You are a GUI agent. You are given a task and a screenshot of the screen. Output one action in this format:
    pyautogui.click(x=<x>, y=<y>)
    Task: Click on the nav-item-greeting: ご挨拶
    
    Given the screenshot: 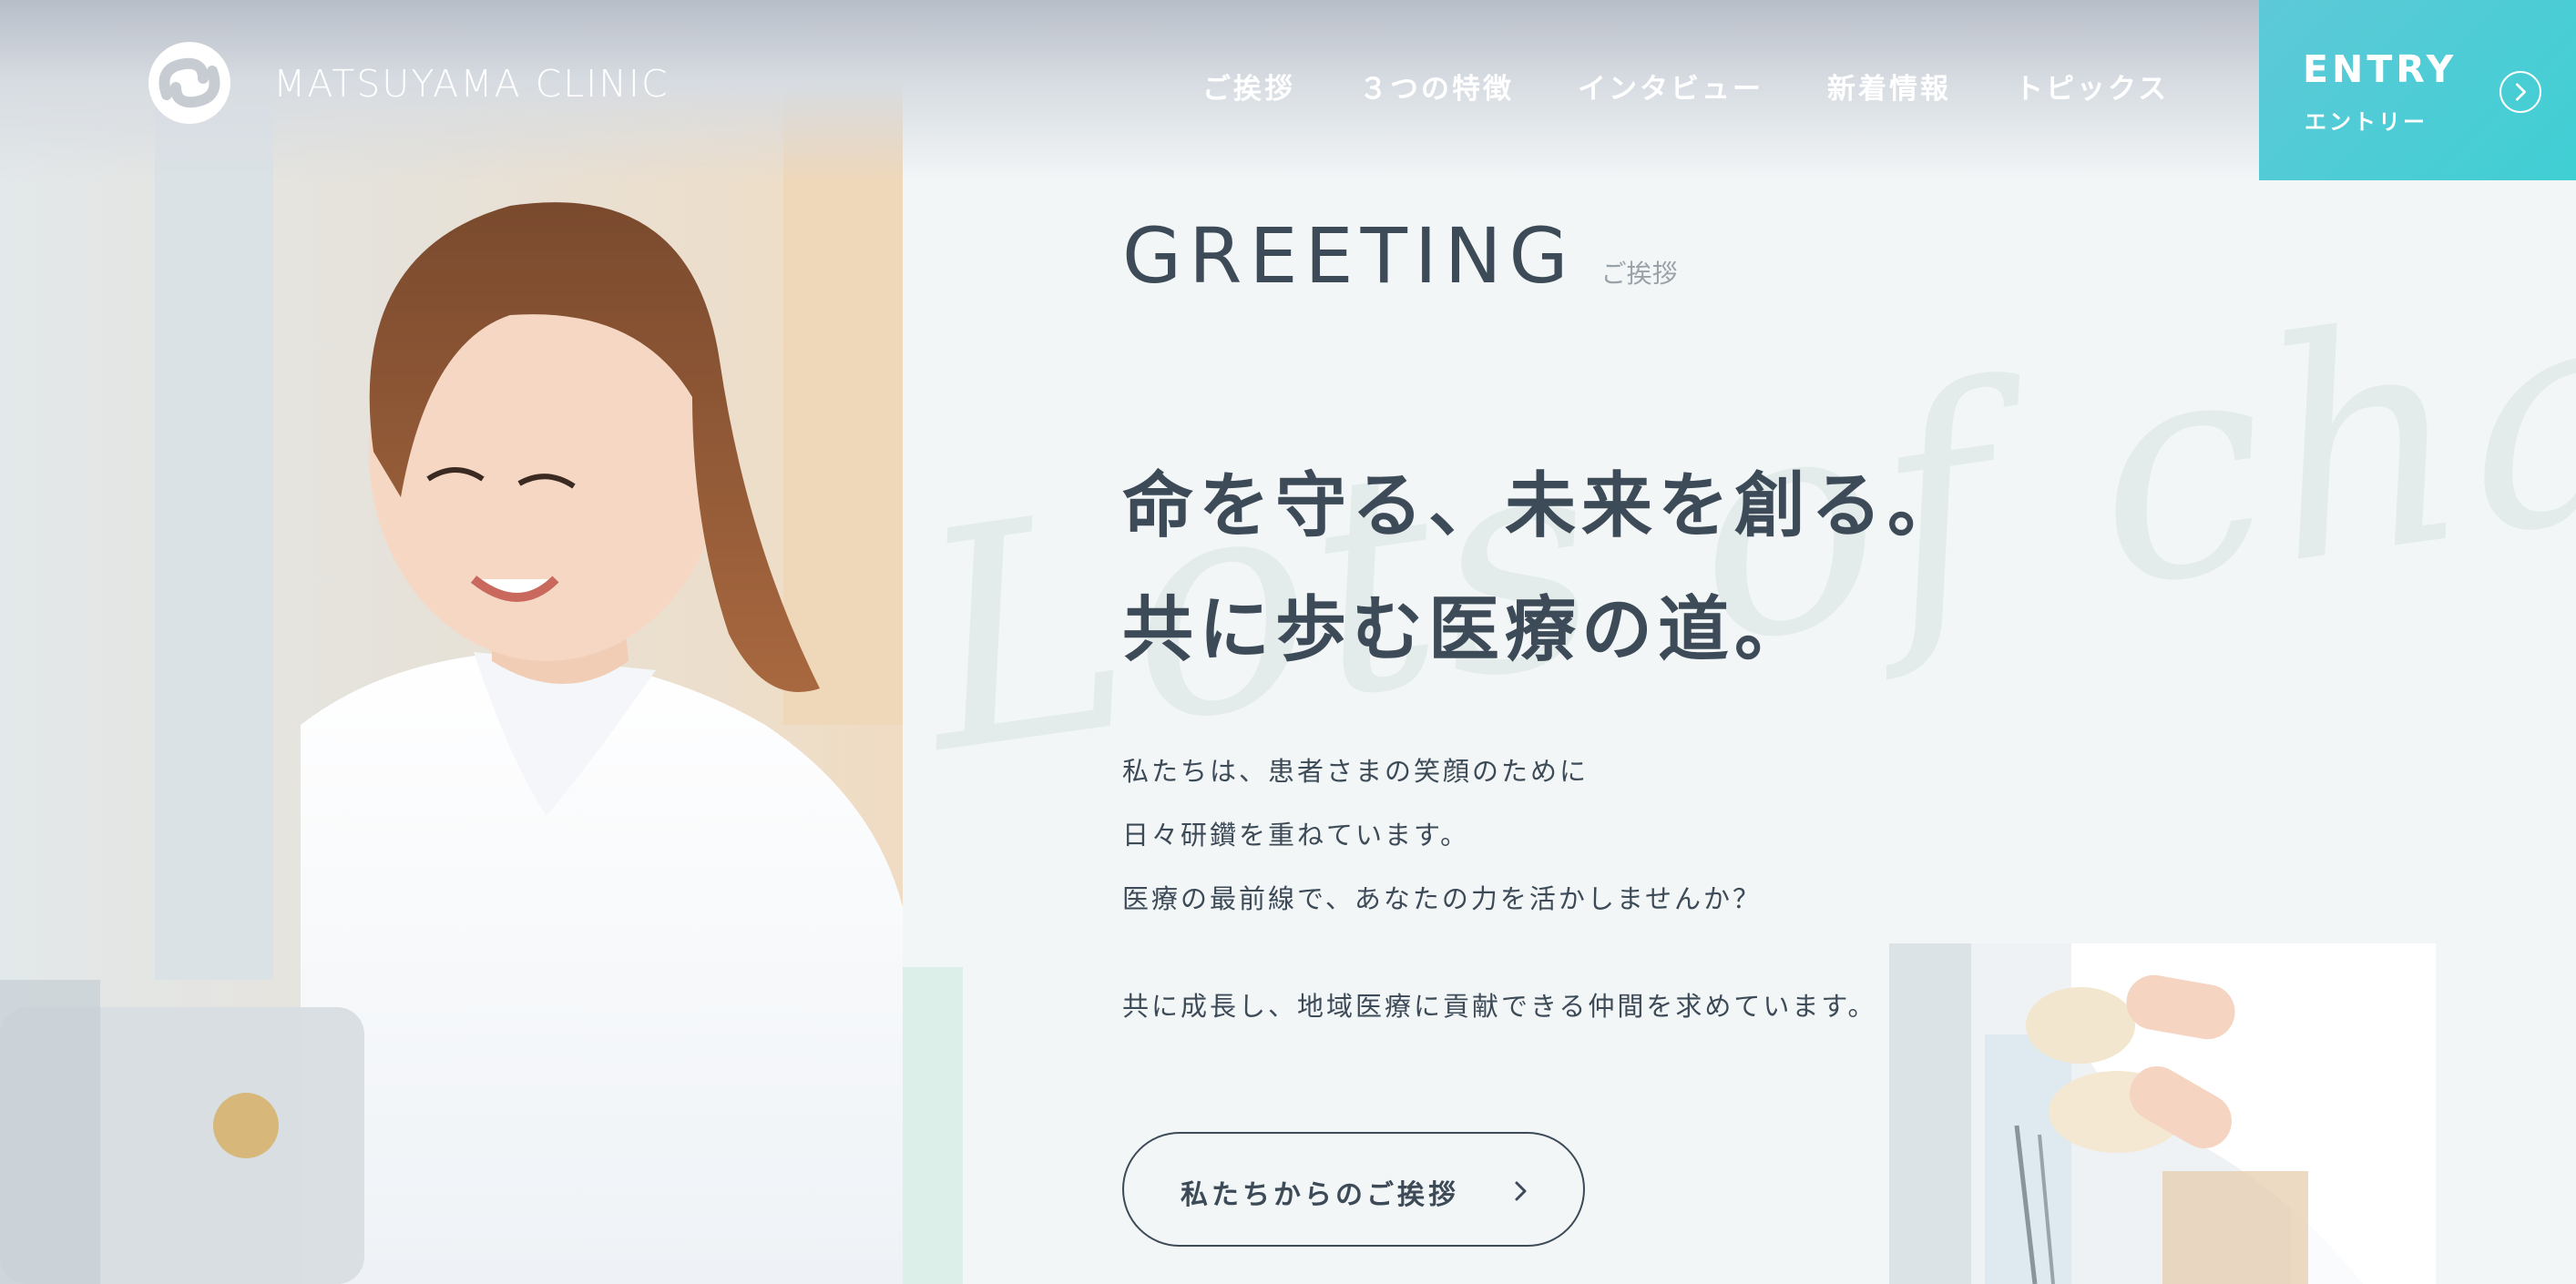 What is the action you would take?
    pyautogui.click(x=1249, y=86)
    